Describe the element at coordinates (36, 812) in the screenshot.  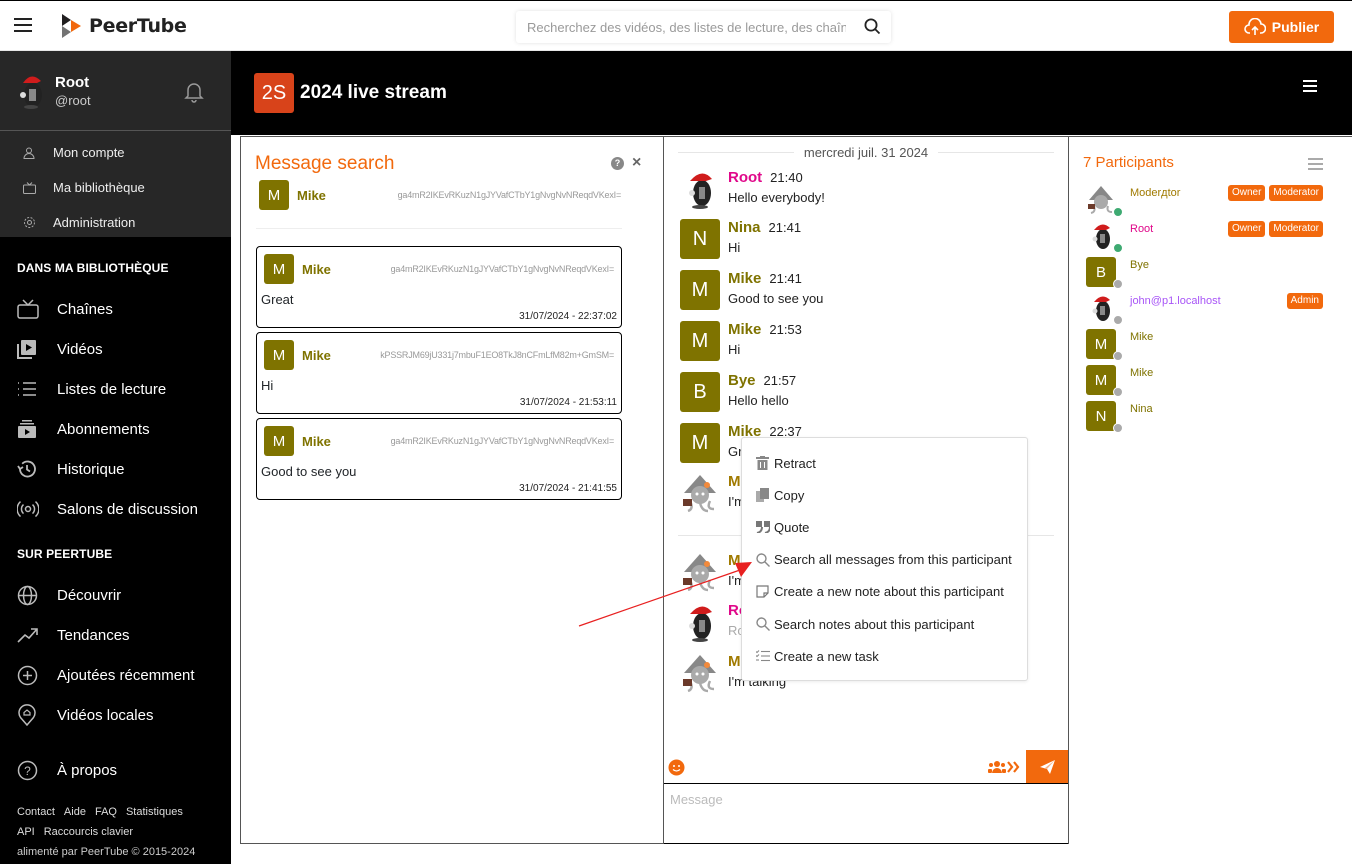
I see `footer-link-contact: Contact` at that location.